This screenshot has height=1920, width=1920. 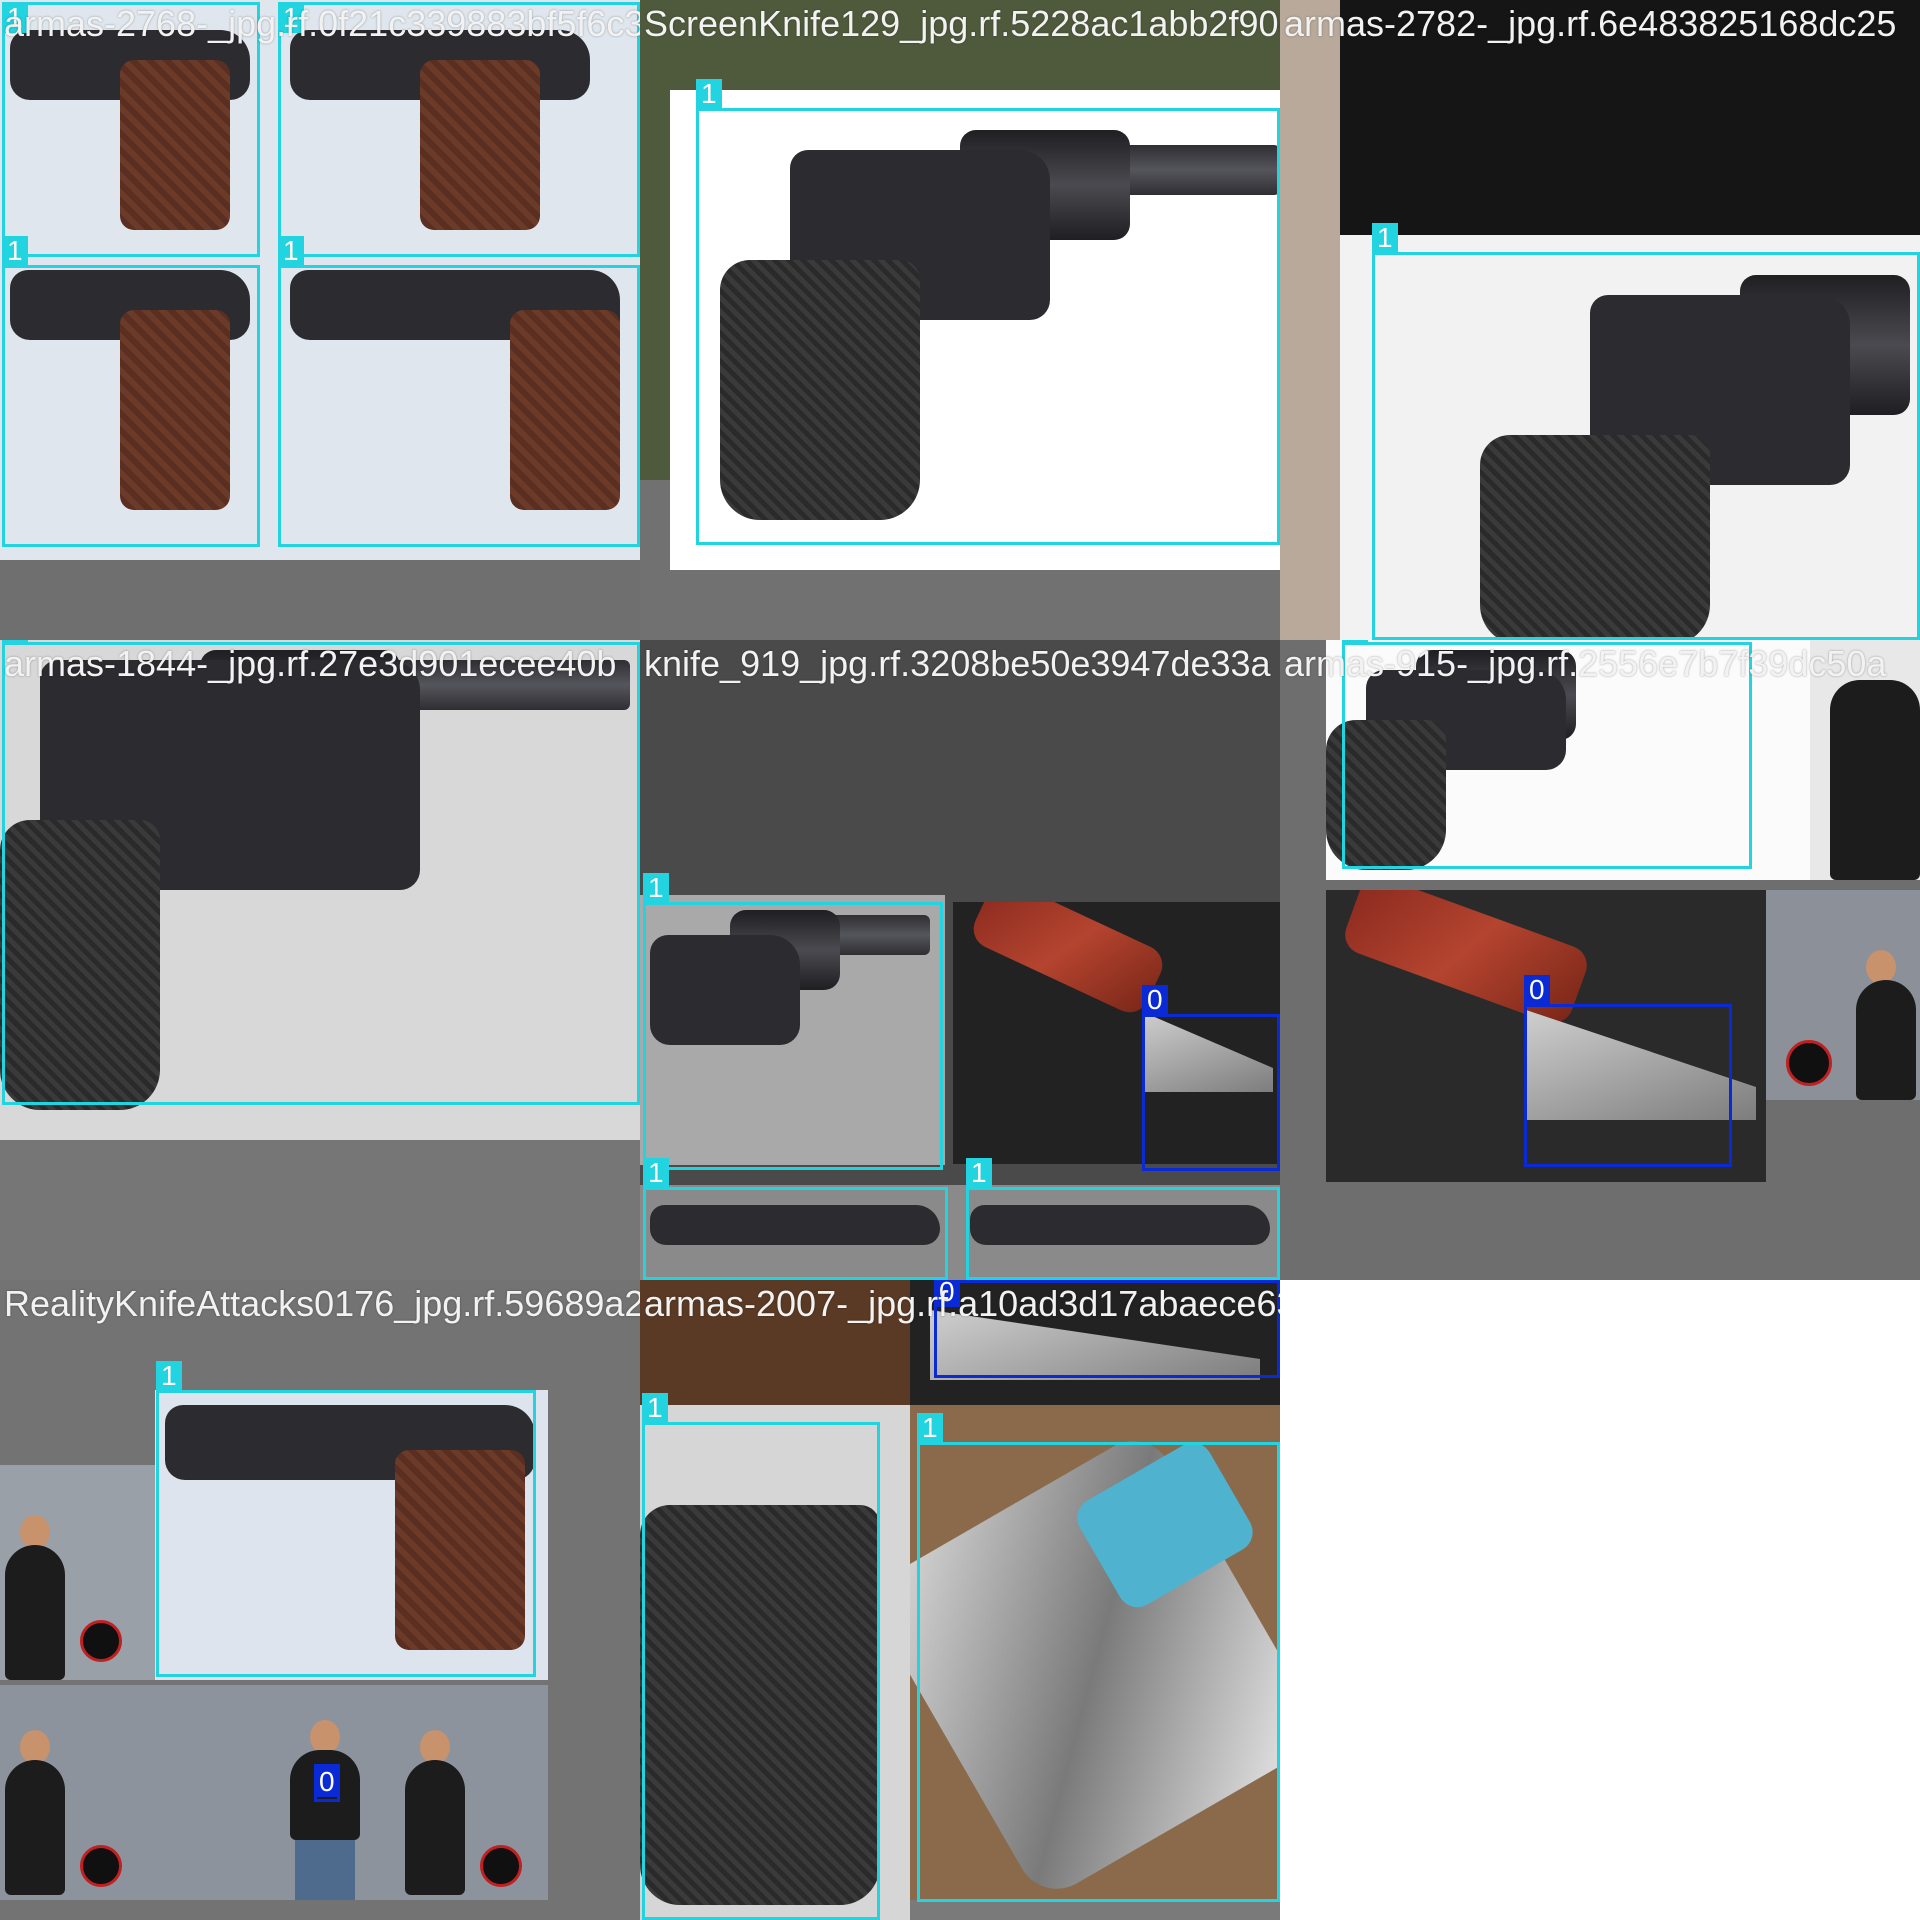 What do you see at coordinates (962, 1303) in the screenshot?
I see `image-filename: armas-2007-_jpg.rf.a10ad3d17abaece6332f5` at bounding box center [962, 1303].